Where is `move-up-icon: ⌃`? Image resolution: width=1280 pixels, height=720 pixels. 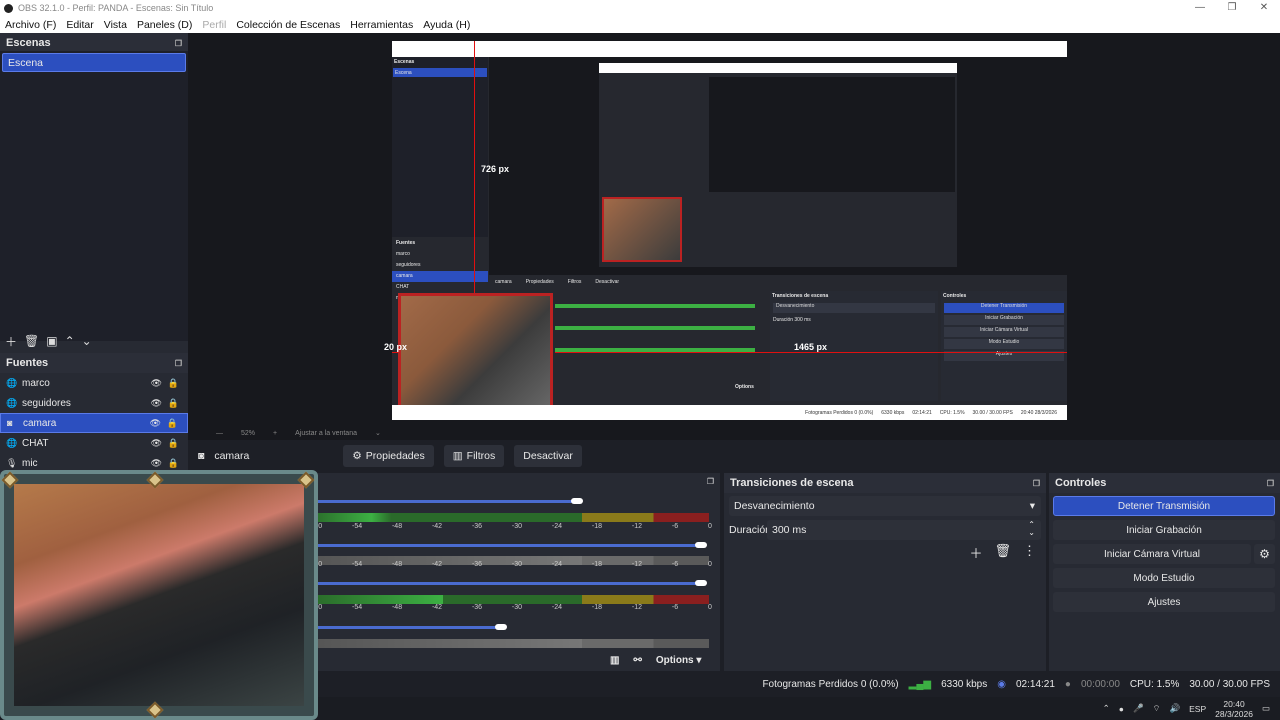
move-up-icon: ⌃ is located at coordinates (70, 341).